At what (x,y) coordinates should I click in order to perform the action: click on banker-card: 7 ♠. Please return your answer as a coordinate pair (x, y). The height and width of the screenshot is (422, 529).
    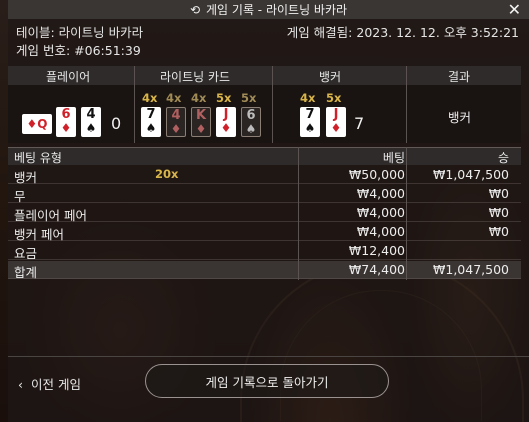
    Looking at the image, I should click on (310, 122).